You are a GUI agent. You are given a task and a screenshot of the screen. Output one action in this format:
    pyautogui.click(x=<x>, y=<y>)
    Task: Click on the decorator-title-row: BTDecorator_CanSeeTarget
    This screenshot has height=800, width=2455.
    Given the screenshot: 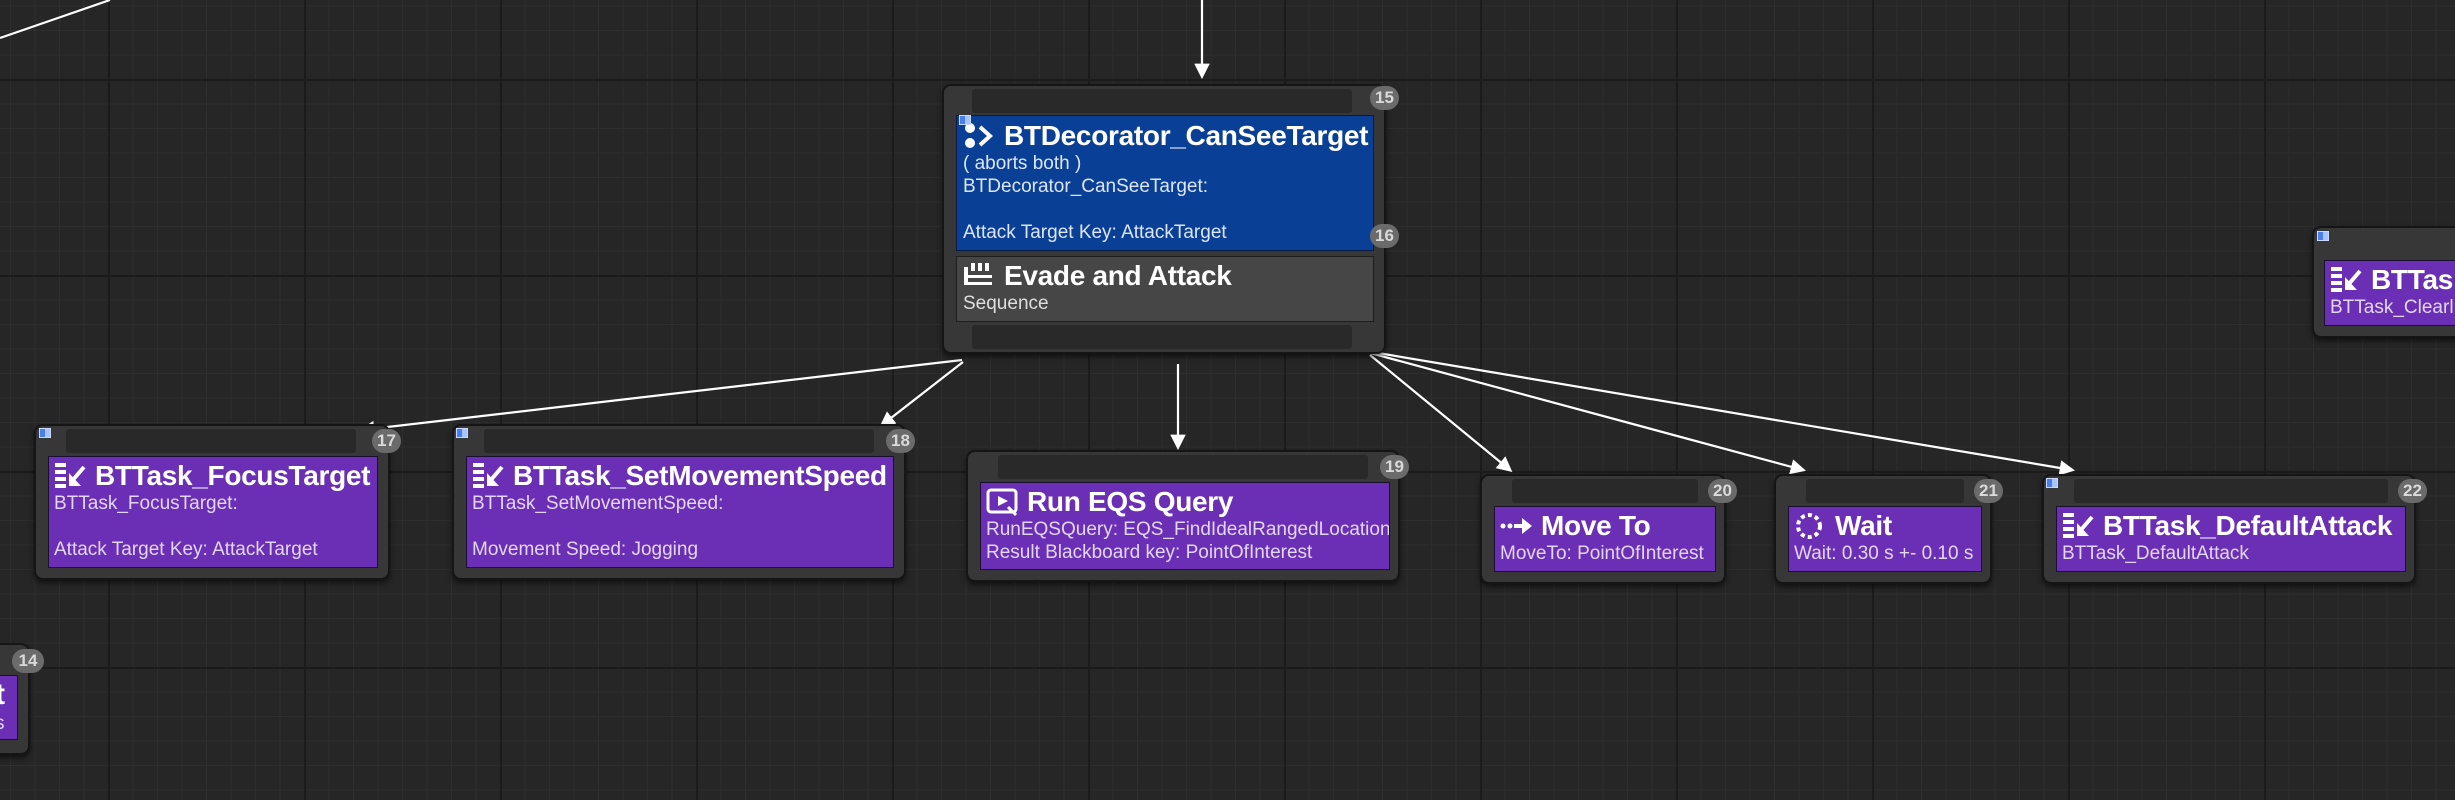 What is the action you would take?
    pyautogui.click(x=1166, y=136)
    